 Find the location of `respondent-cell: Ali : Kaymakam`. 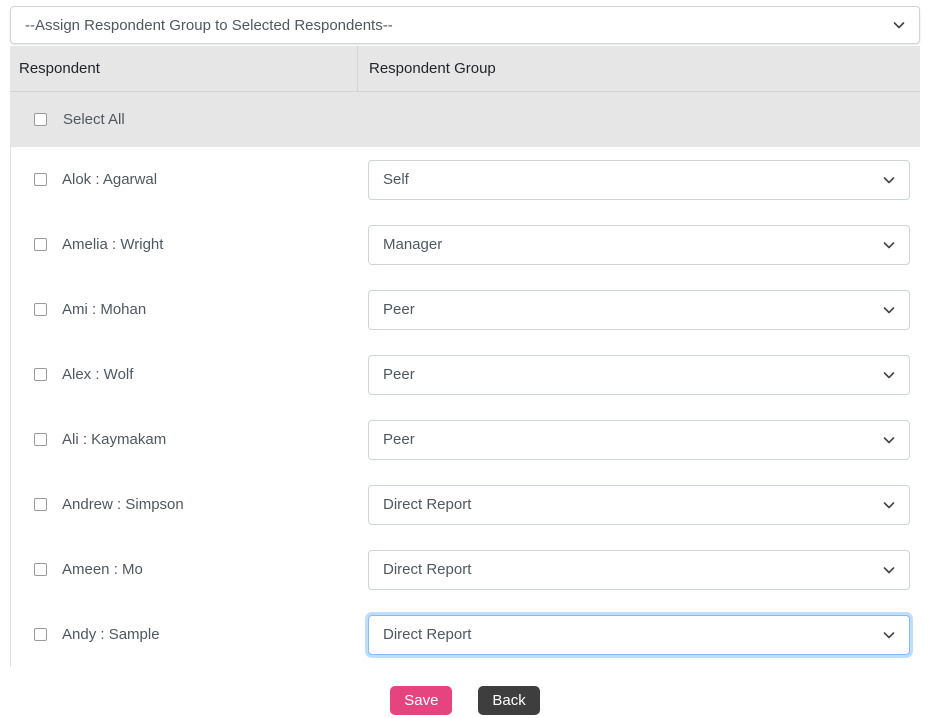

respondent-cell: Ali : Kaymakam is located at coordinates (184, 439).